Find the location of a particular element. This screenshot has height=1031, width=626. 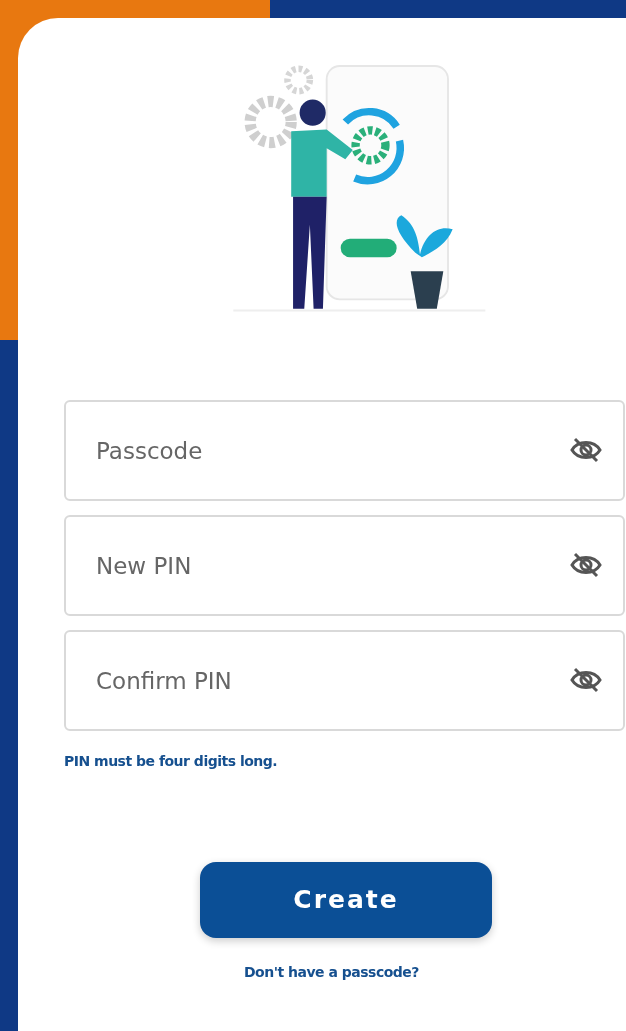

hint-text: PIN must be four digits long. is located at coordinates (171, 761).